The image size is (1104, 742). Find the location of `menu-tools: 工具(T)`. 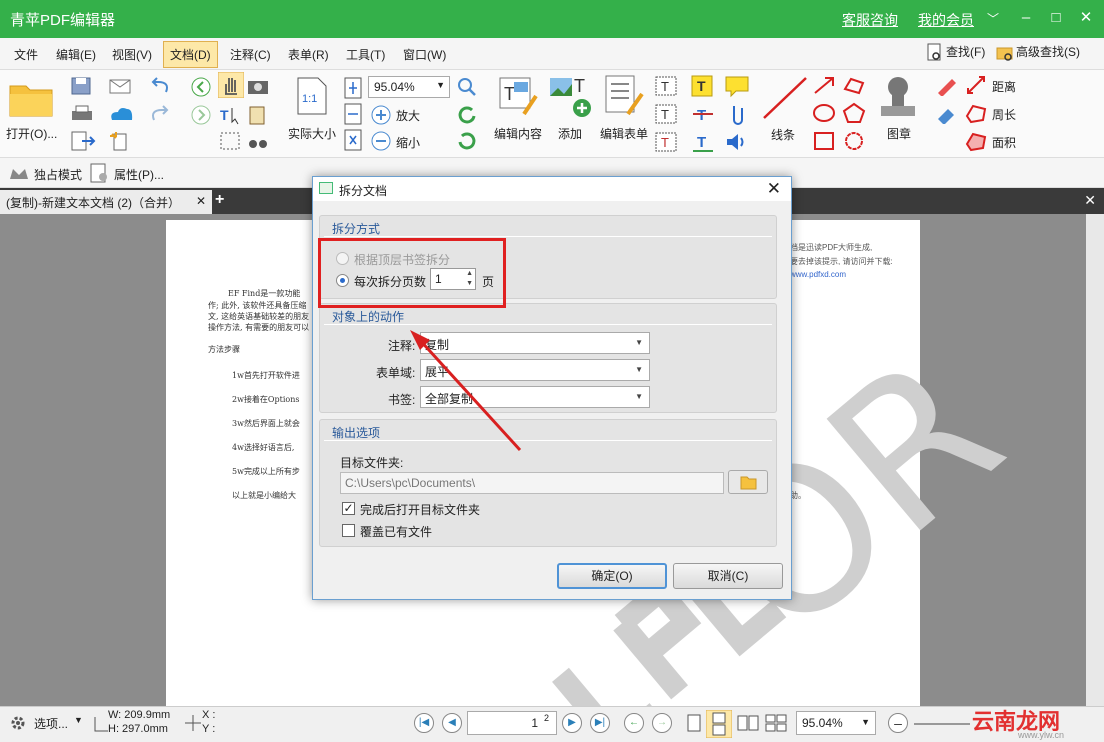

menu-tools: 工具(T) is located at coordinates (365, 54).